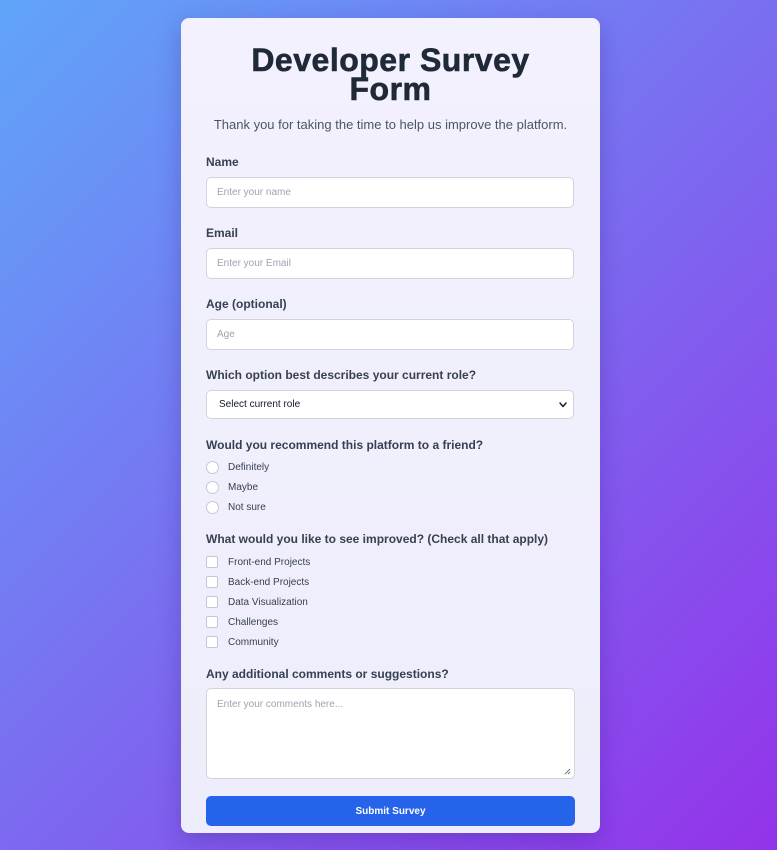 This screenshot has width=777, height=850. What do you see at coordinates (390, 811) in the screenshot?
I see `submit-survey-button: Submit Survey` at bounding box center [390, 811].